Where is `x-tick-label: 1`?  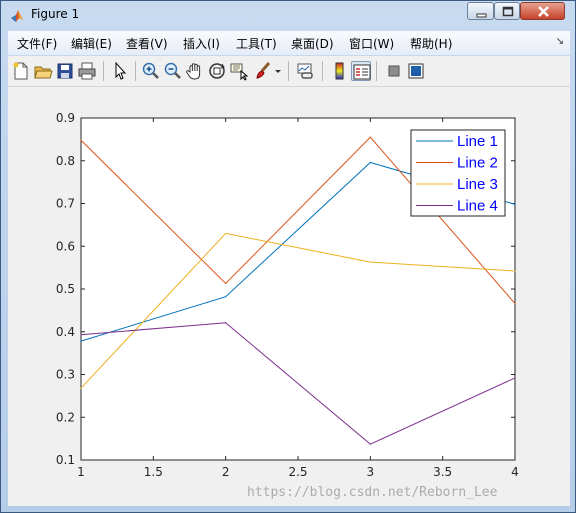
x-tick-label: 1 is located at coordinates (81, 472).